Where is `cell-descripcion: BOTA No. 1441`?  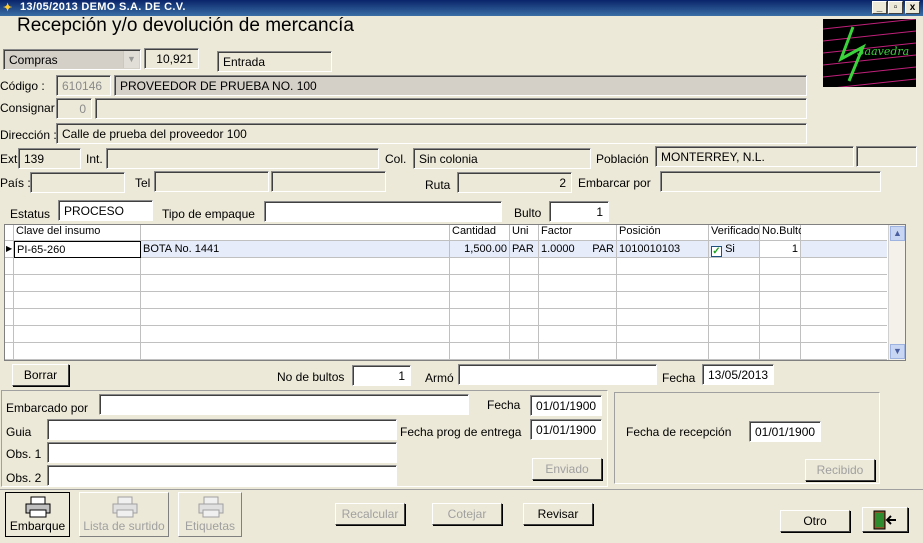
cell-descripcion: BOTA No. 1441 is located at coordinates (295, 249).